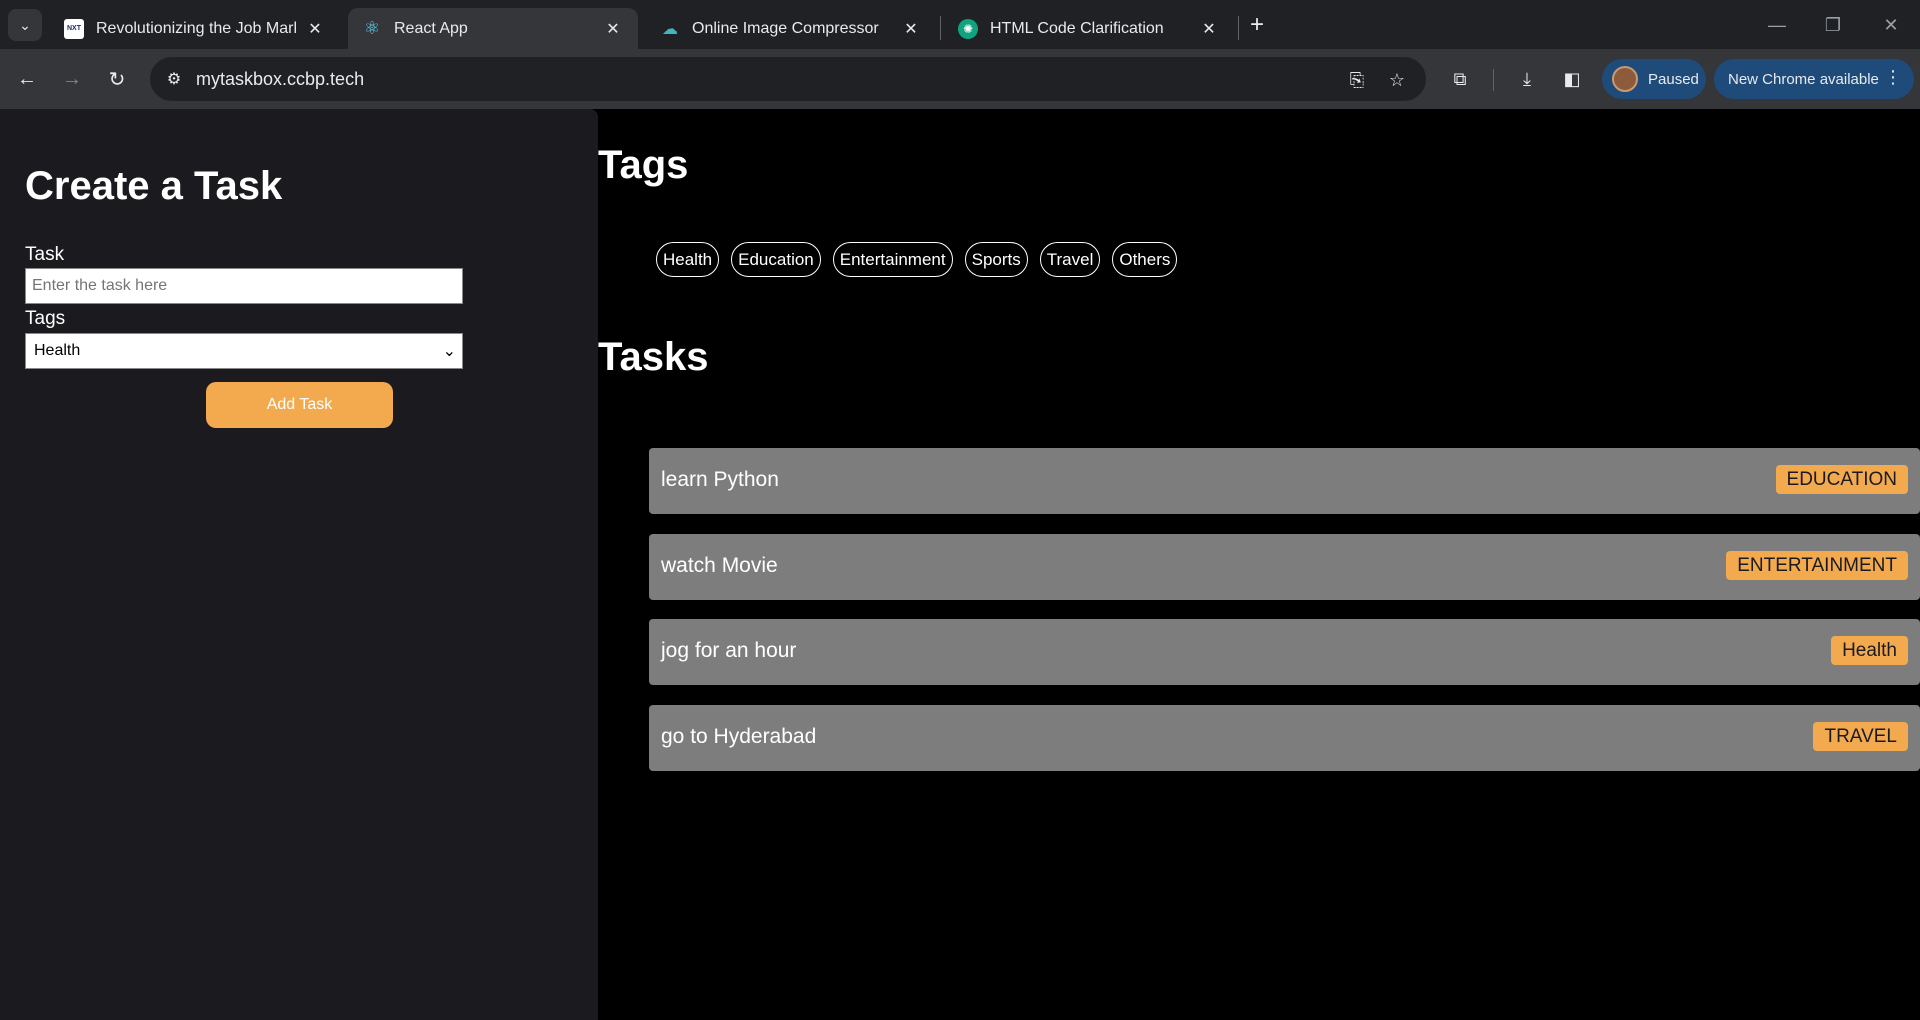 This screenshot has width=1920, height=1020. What do you see at coordinates (719, 565) in the screenshot?
I see `task-text: watch Movie` at bounding box center [719, 565].